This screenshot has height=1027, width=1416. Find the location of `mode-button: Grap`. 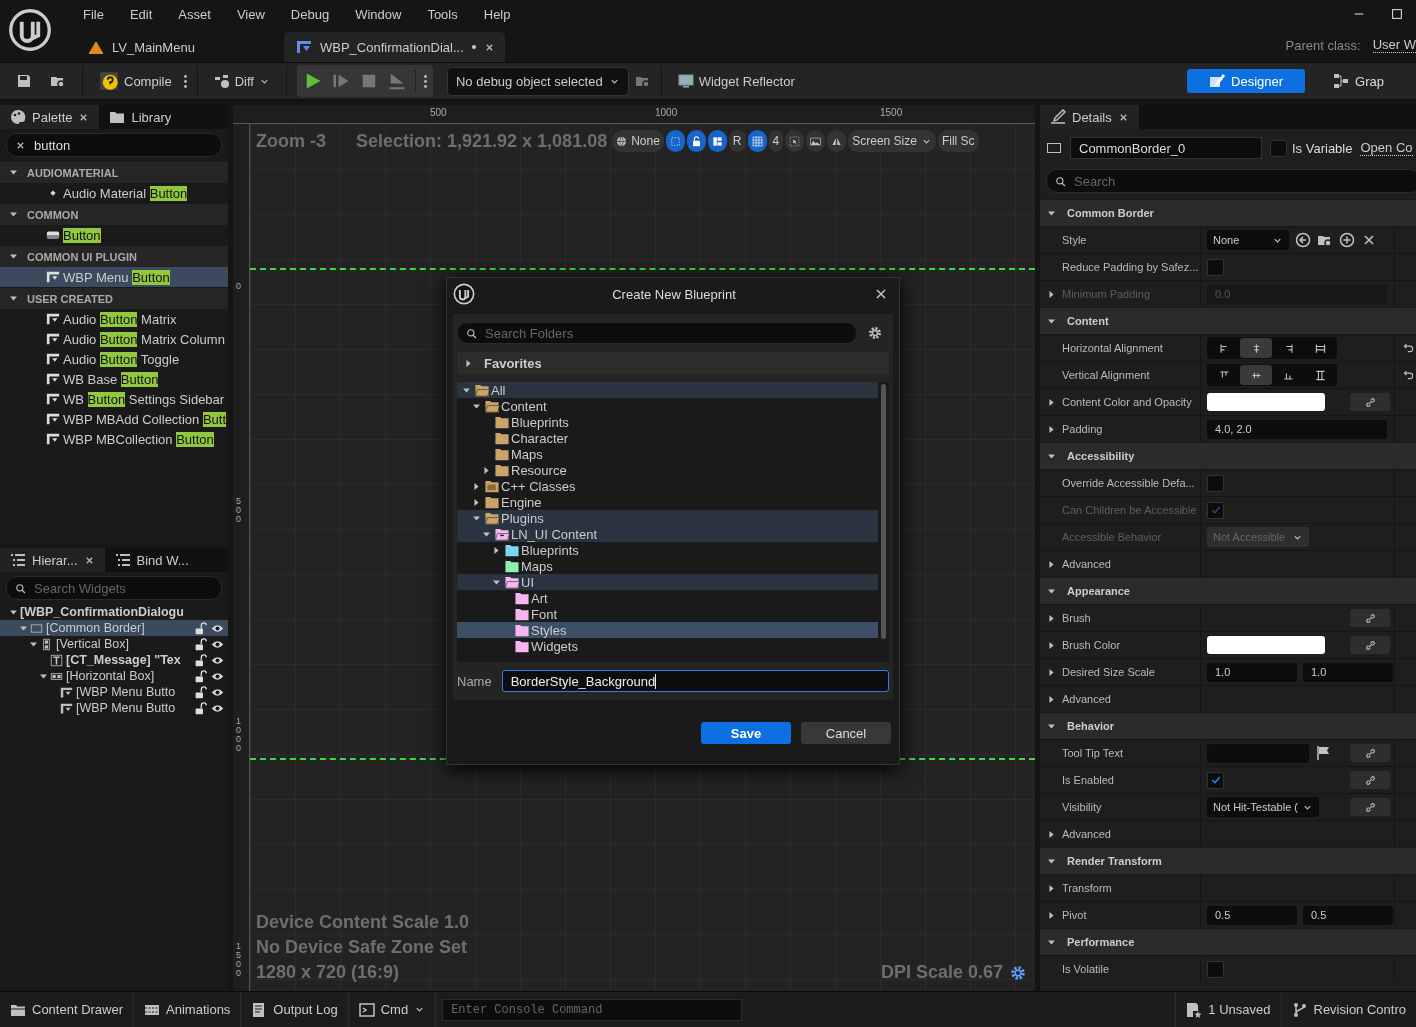

mode-button: Grap is located at coordinates (1358, 81).